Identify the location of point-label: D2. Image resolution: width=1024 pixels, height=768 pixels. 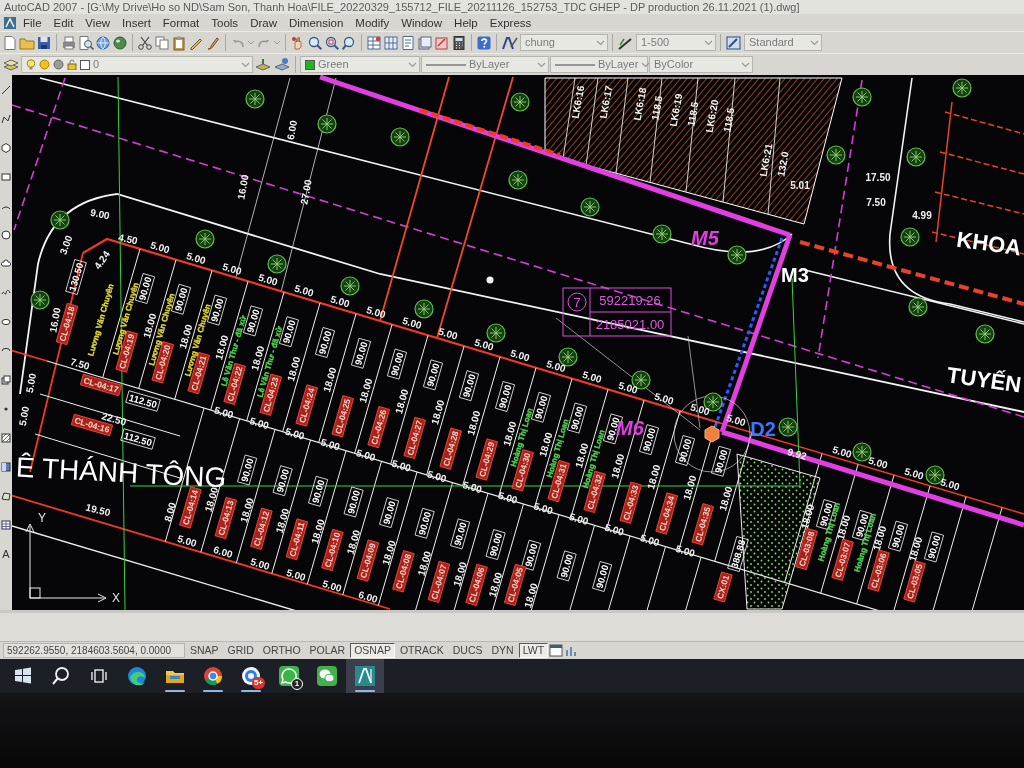
(763, 429).